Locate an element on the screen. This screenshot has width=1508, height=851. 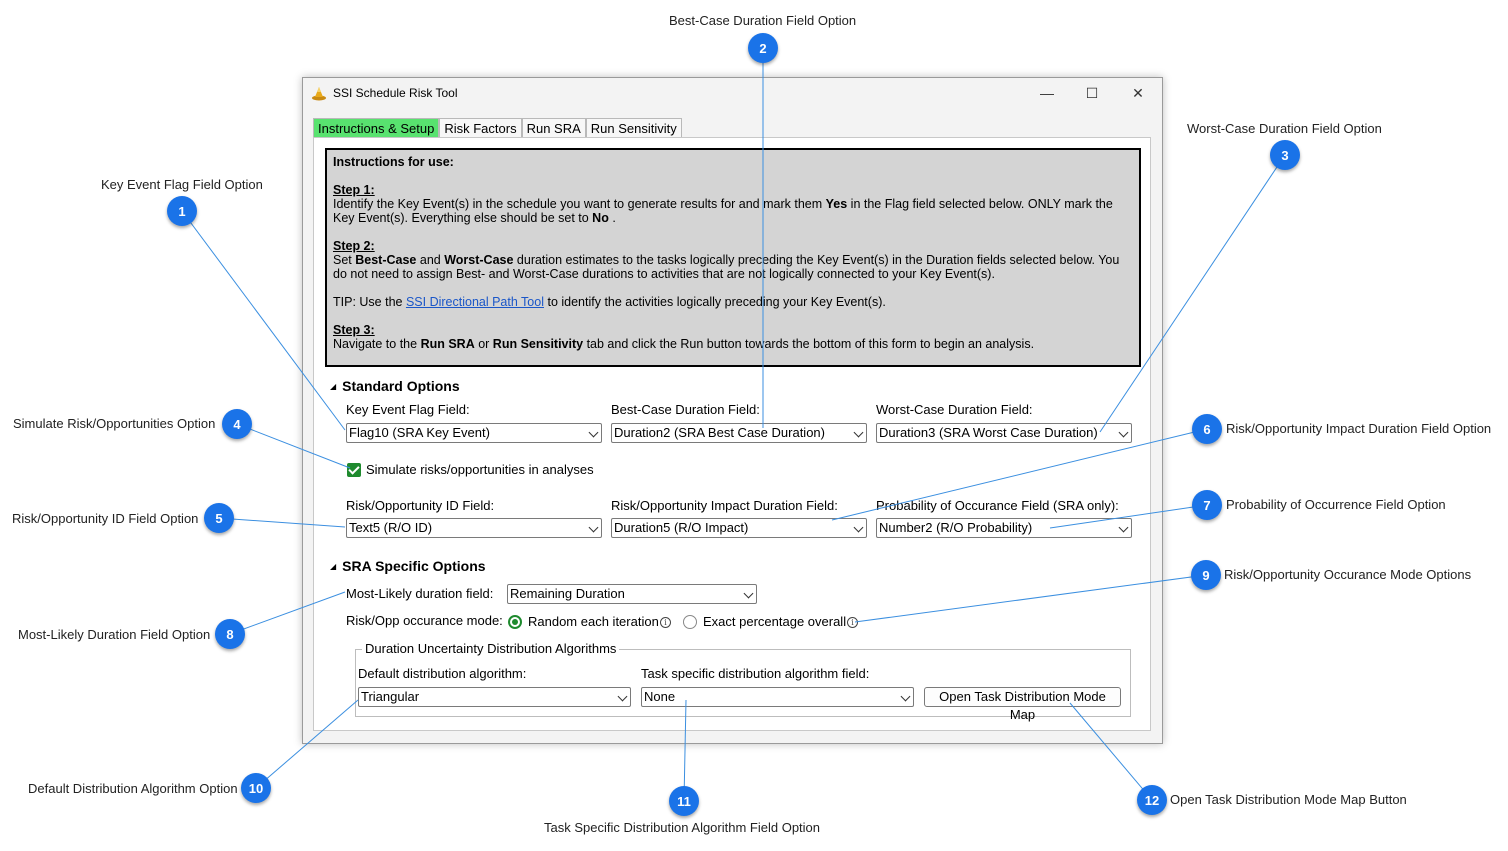
ro-id-field-select: Text5 (R/O ID) is located at coordinates (474, 528).